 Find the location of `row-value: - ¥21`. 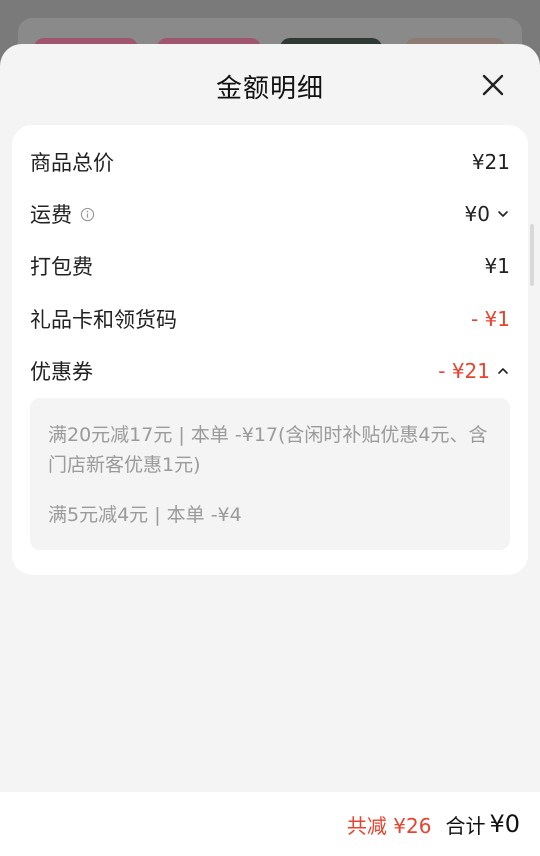

row-value: - ¥21 is located at coordinates (464, 371).